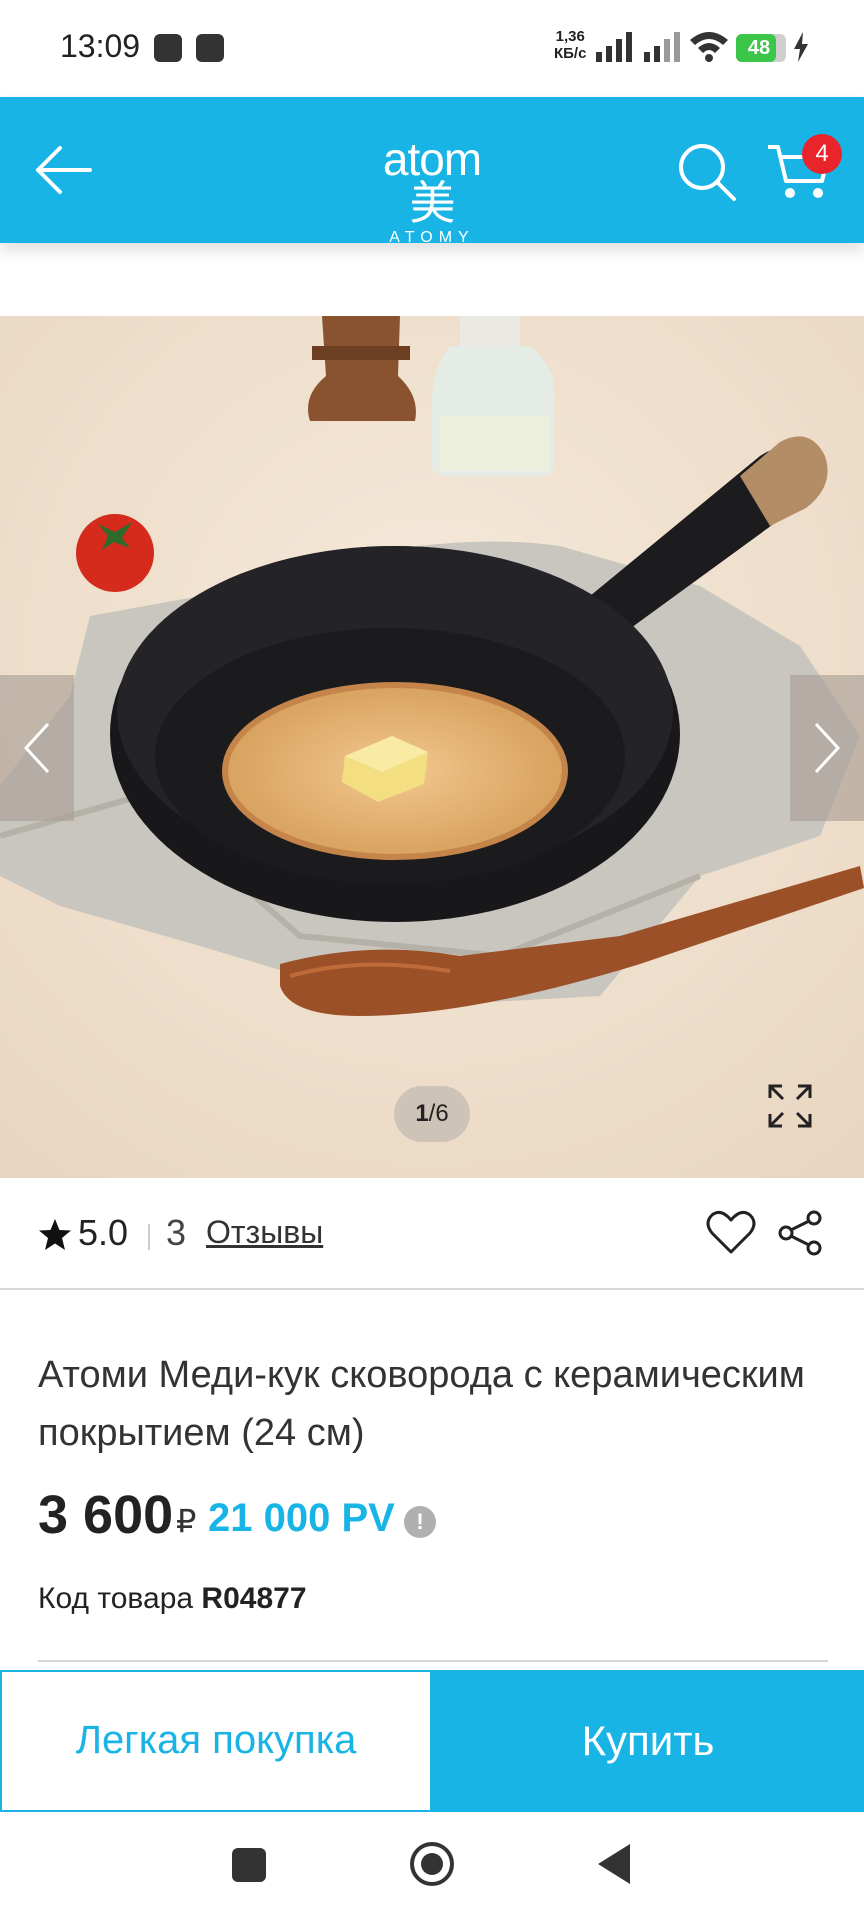 Image resolution: width=864 pixels, height=1920 pixels. I want to click on product-code-value: R04877, so click(254, 1598).